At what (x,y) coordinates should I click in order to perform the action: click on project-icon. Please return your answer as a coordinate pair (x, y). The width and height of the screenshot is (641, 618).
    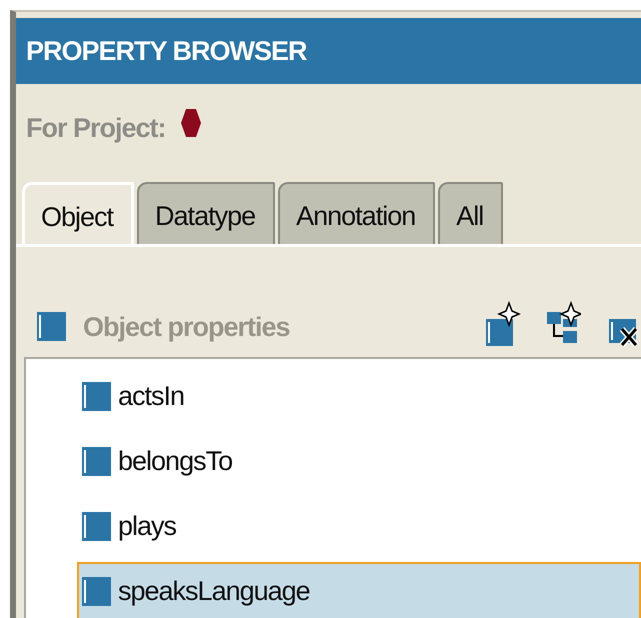
    Looking at the image, I should click on (191, 123).